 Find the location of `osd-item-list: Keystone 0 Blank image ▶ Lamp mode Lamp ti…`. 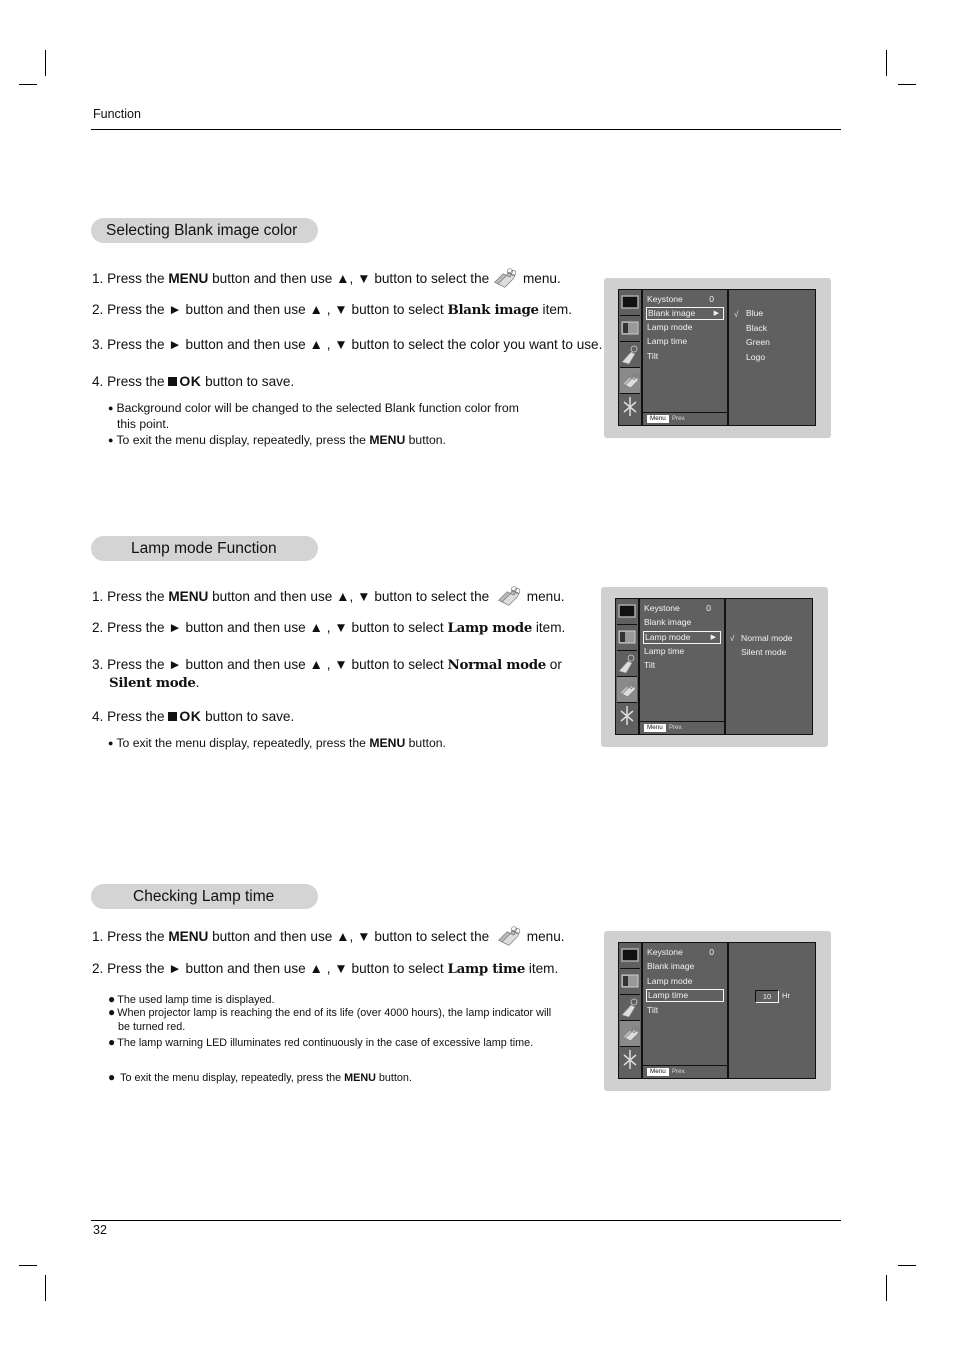

osd-item-list: Keystone 0 Blank image ▶ Lamp mode Lamp ti… is located at coordinates (686, 357).